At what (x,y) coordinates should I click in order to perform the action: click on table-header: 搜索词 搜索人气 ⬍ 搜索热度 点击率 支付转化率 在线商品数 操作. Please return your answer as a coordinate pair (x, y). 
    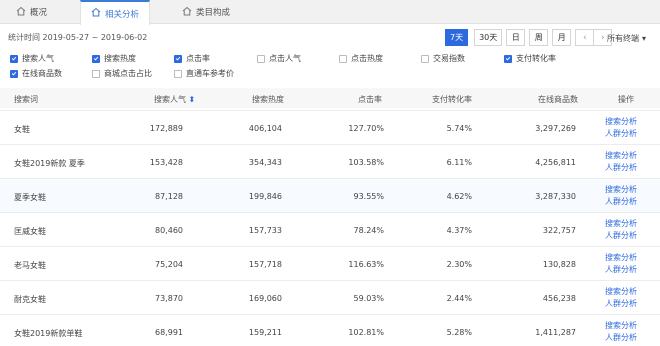
    Looking at the image, I should click on (330, 98).